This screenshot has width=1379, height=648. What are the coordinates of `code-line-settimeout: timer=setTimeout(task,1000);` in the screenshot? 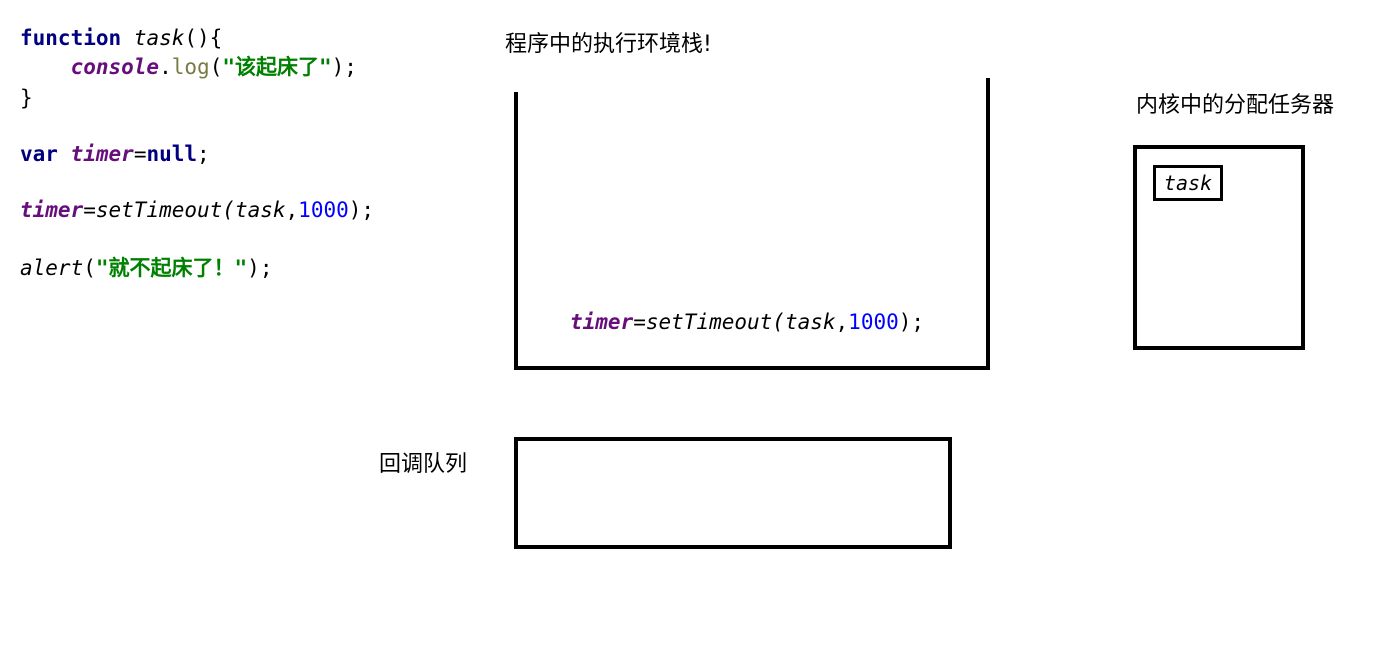 It's located at (197, 210).